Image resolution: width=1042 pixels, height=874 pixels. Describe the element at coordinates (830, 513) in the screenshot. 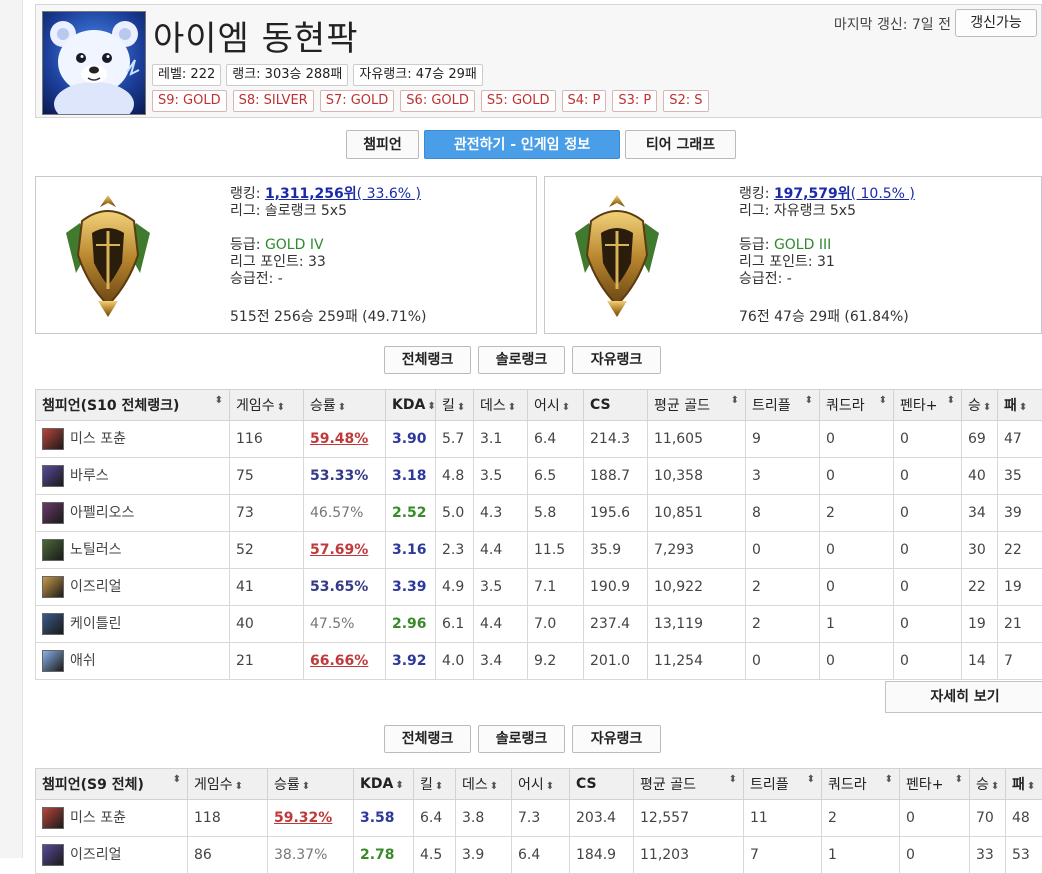

I see `stat-value: 2` at that location.